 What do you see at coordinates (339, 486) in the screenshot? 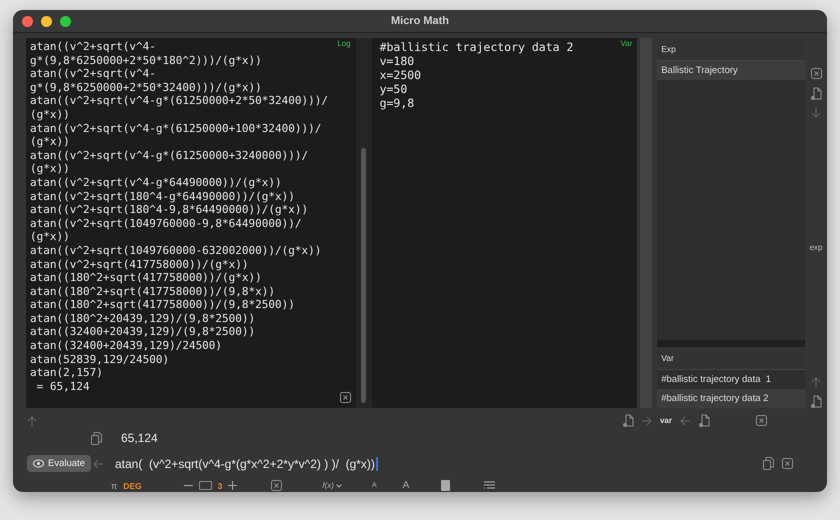
I see `chevron-down-icon` at bounding box center [339, 486].